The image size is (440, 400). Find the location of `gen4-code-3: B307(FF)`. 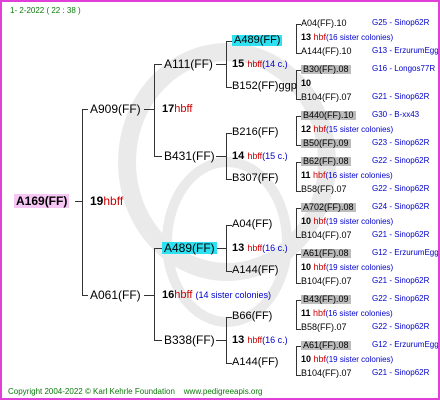

gen4-code-3: B307(FF) is located at coordinates (255, 178).